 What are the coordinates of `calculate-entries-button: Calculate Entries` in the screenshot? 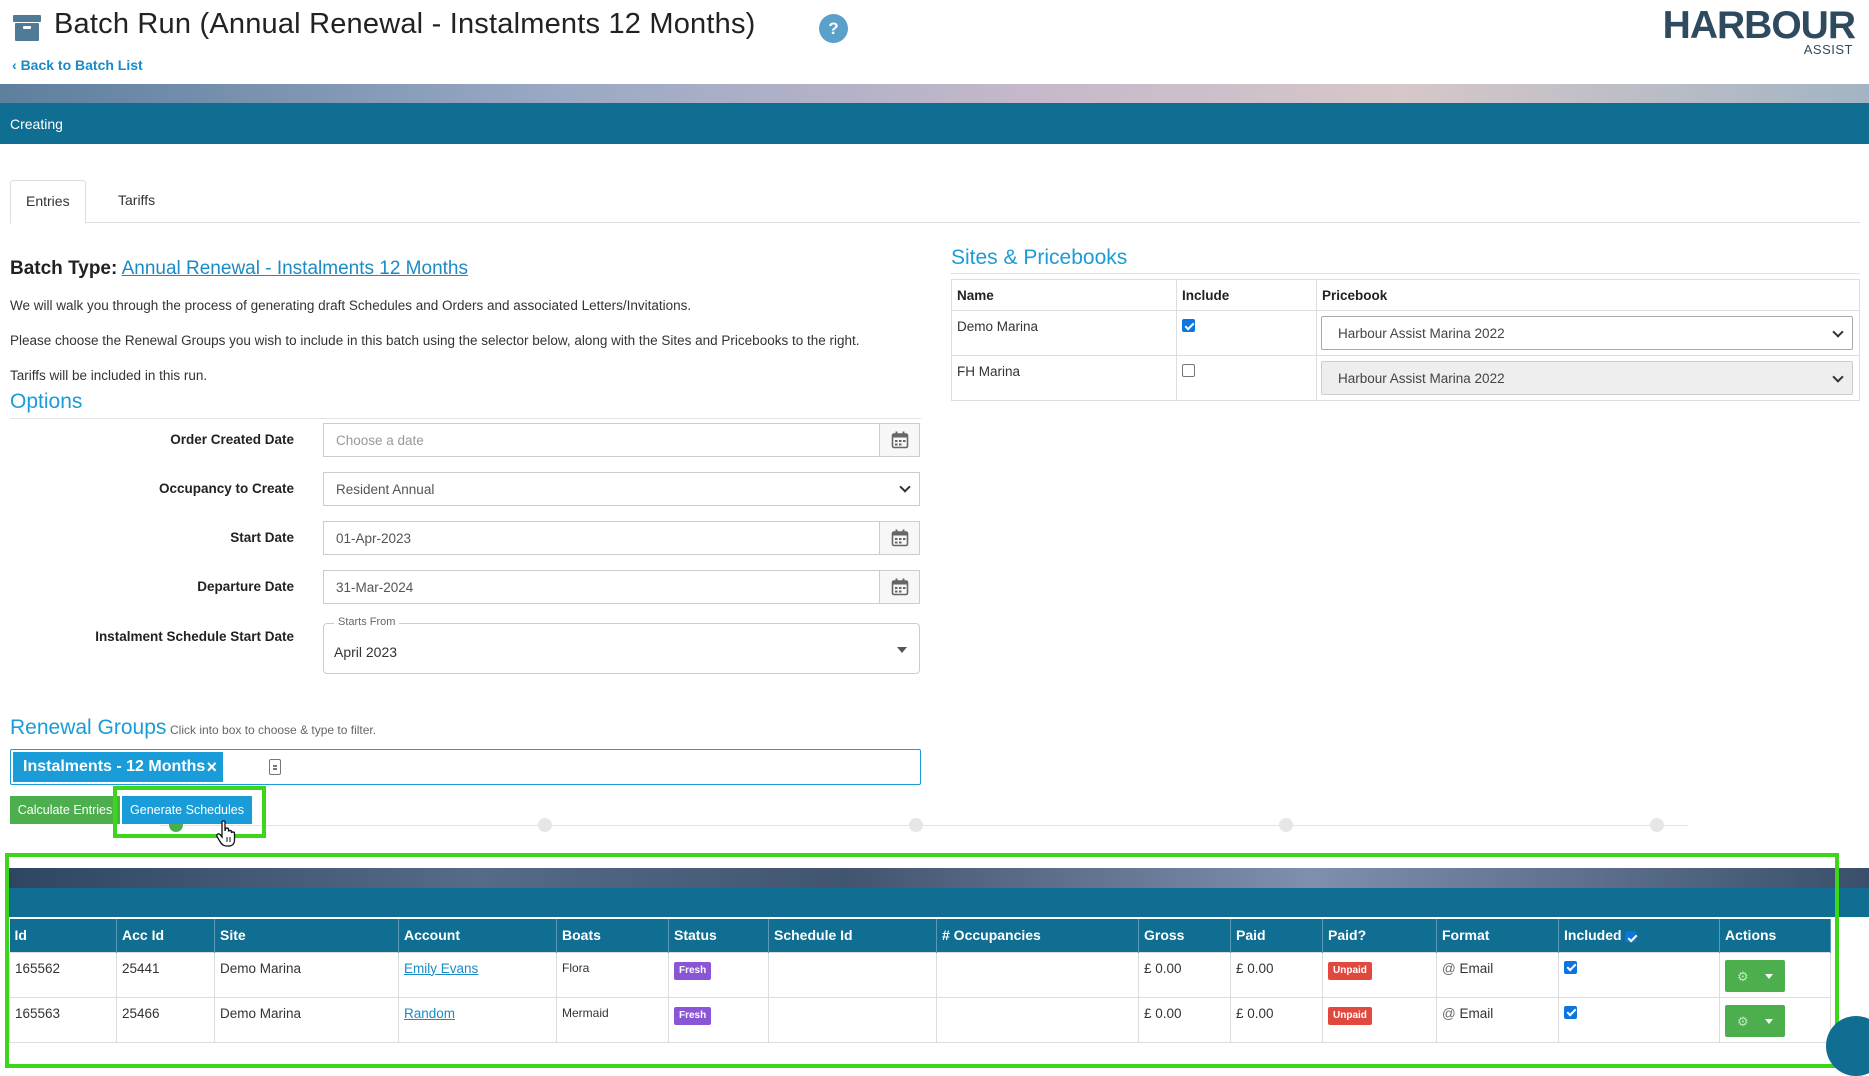 It's located at (65, 810).